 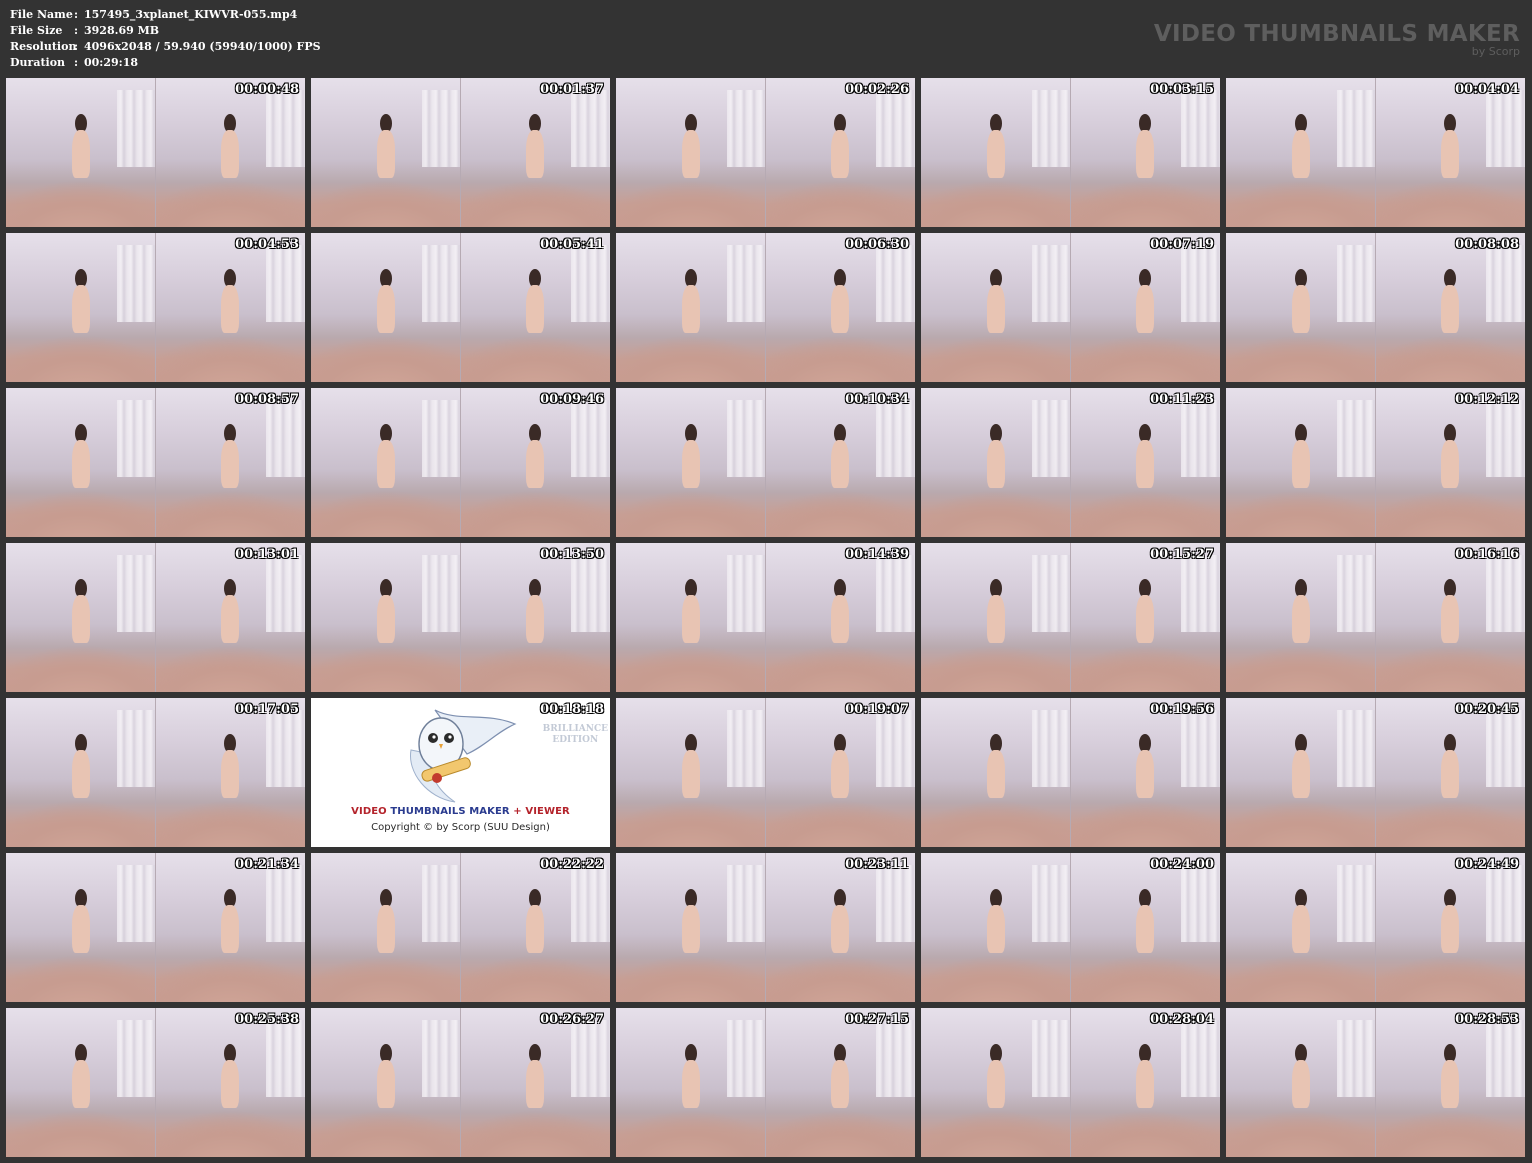 I want to click on video-thumbnail: 00:13:50, so click(x=460, y=617).